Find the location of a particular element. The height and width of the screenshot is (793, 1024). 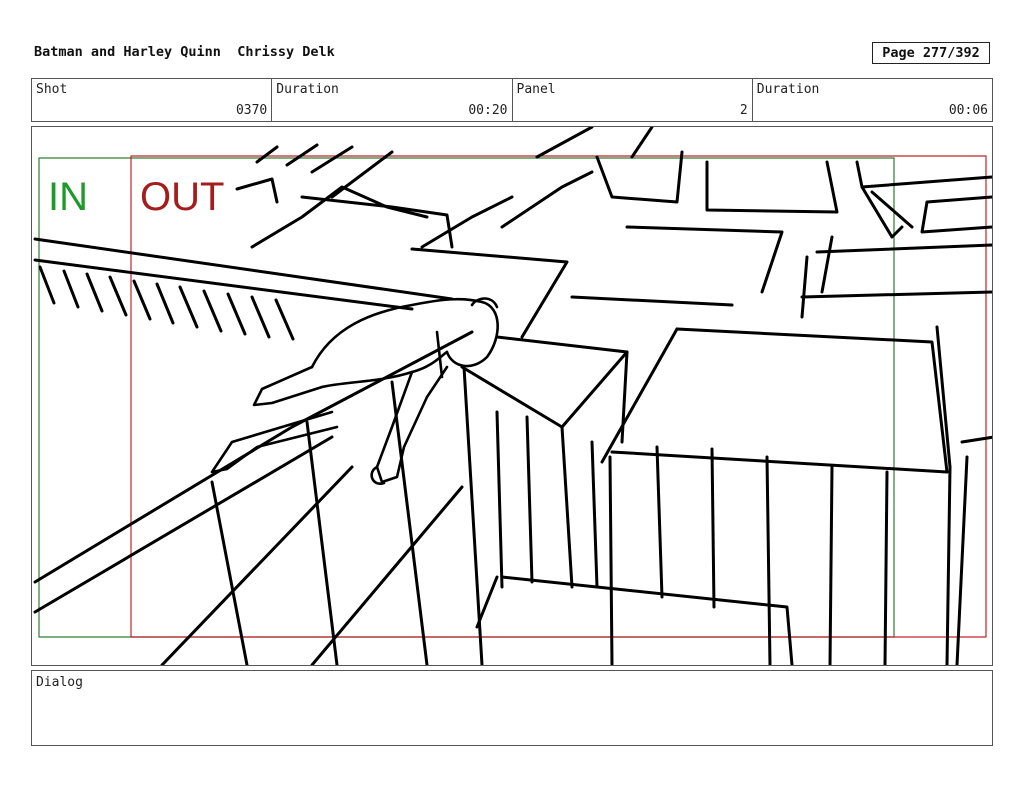

page-number: Page 277/392 is located at coordinates (931, 53).